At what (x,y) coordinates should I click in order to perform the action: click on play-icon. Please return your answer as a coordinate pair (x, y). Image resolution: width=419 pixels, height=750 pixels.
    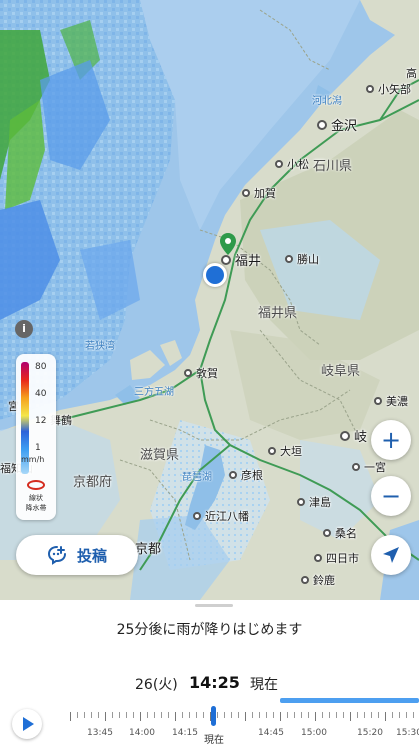
    Looking at the image, I should click on (28, 724).